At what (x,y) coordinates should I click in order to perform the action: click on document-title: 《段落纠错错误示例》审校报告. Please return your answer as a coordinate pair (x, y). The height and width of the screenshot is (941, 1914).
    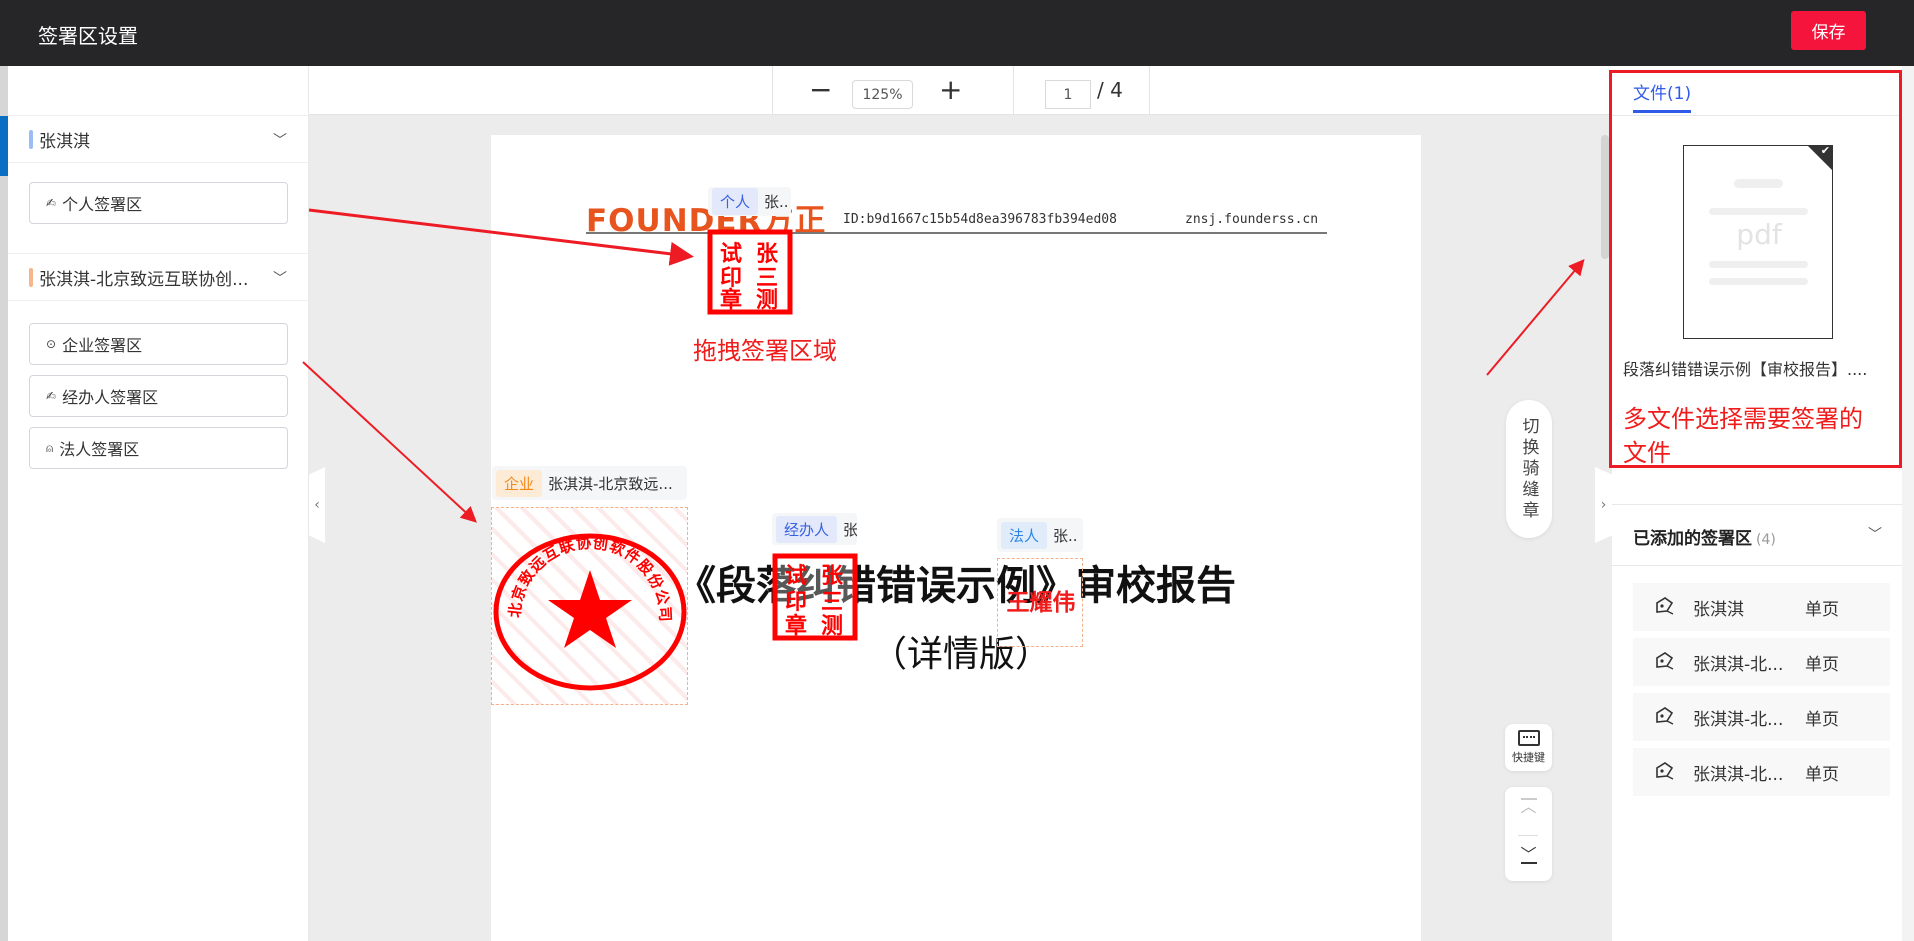
    Looking at the image, I should click on (956, 586).